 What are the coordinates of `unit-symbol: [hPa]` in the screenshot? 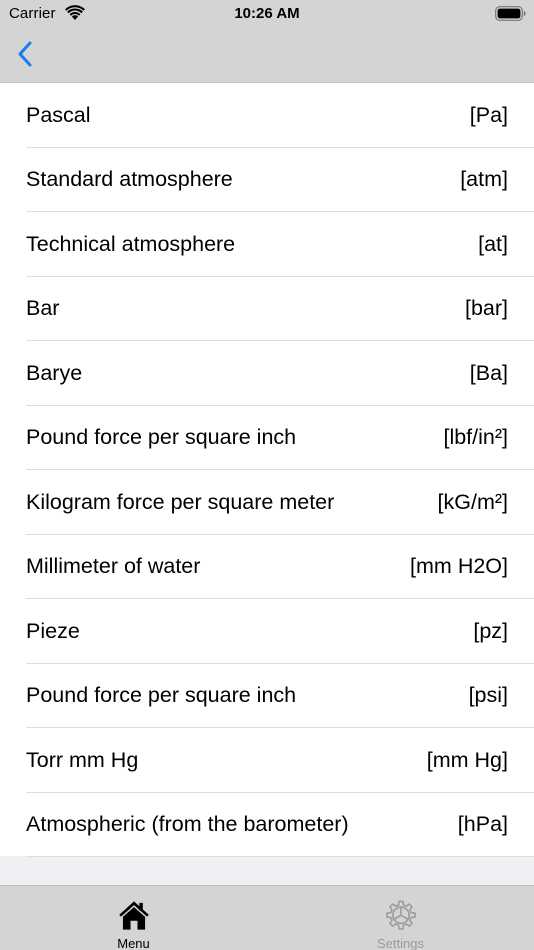 It's located at (482, 824).